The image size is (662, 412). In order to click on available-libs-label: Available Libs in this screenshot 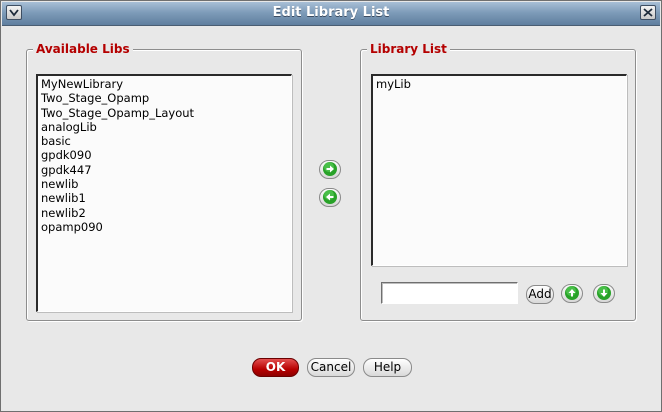, I will do `click(83, 49)`.